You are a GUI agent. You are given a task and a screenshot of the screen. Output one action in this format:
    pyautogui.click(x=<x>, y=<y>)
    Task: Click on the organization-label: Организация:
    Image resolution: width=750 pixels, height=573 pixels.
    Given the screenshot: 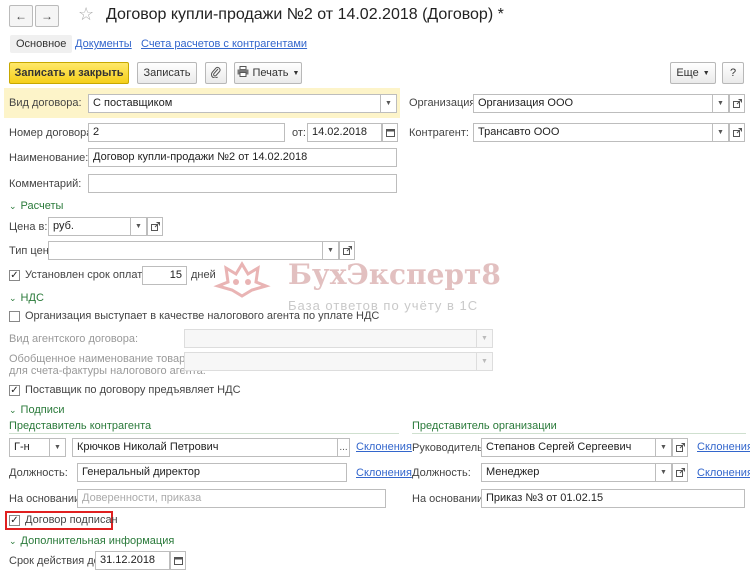 What is the action you would take?
    pyautogui.click(x=444, y=103)
    